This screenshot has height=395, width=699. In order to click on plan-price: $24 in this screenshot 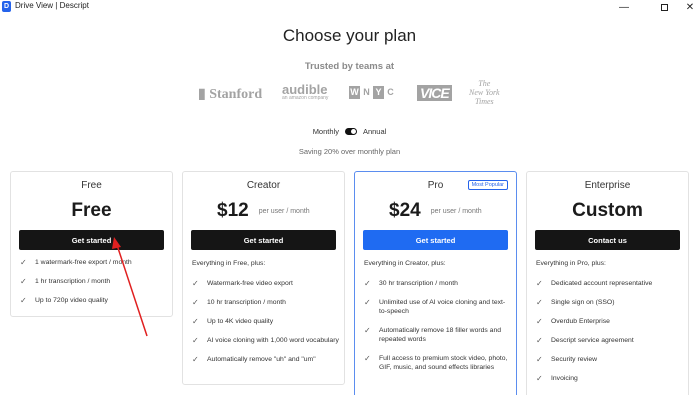, I will do `click(405, 210)`.